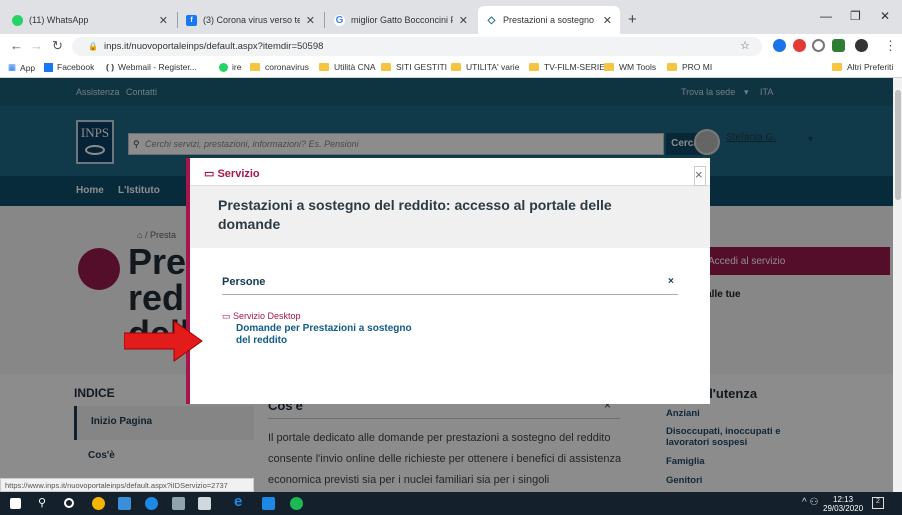 This screenshot has height=515, width=902. Describe the element at coordinates (36, 45) in the screenshot. I see `forward-icon: →` at that location.